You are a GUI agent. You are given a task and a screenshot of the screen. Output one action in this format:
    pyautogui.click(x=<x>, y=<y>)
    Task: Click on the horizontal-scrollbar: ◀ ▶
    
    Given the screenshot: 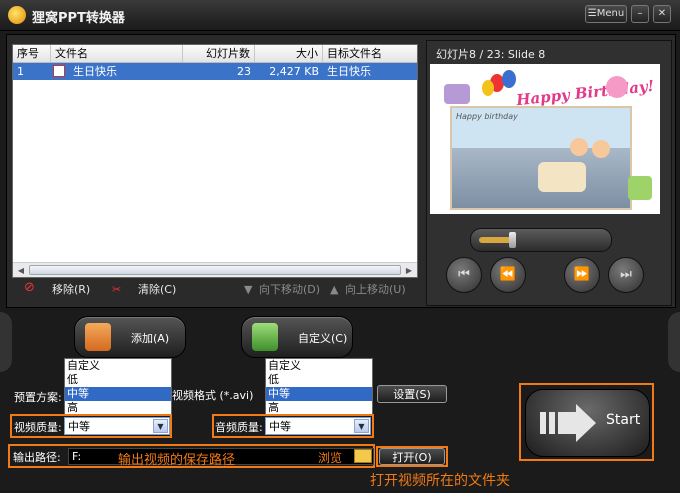 What is the action you would take?
    pyautogui.click(x=215, y=269)
    